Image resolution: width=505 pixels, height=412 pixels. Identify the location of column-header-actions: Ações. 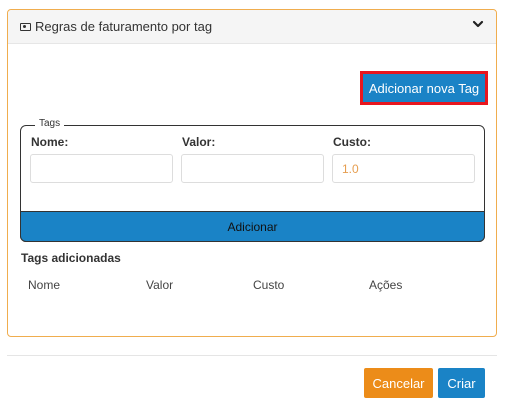
(386, 285).